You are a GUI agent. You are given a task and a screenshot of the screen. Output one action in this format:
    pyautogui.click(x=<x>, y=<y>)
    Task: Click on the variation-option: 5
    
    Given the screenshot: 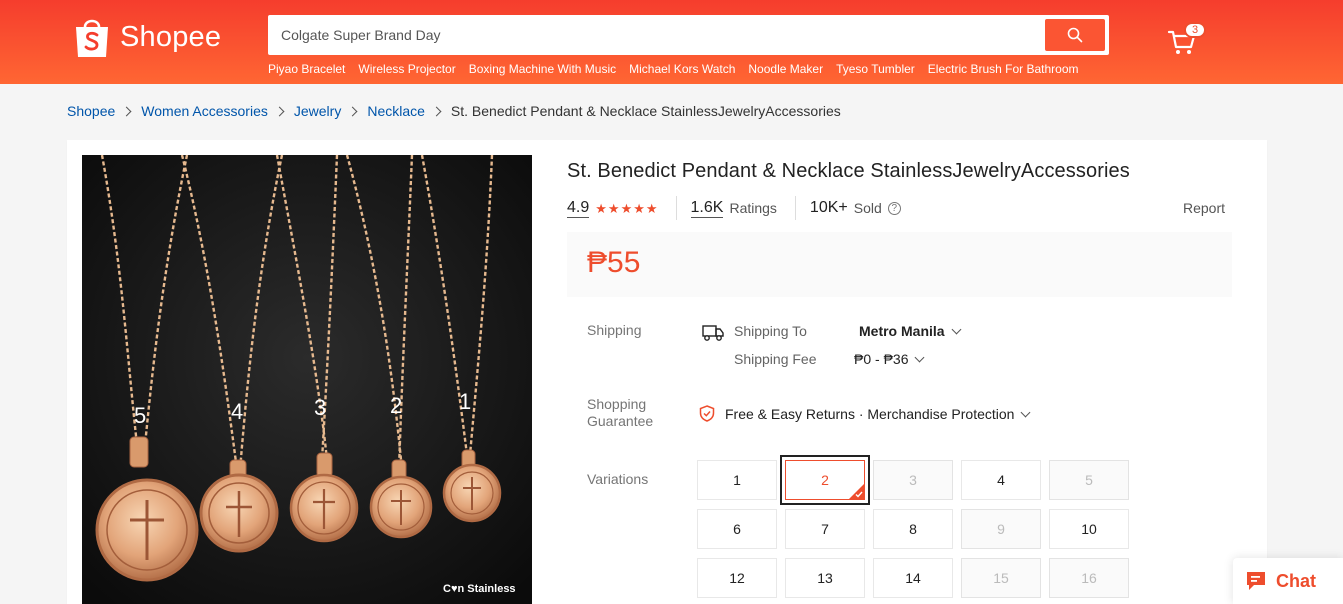 What is the action you would take?
    pyautogui.click(x=1089, y=480)
    